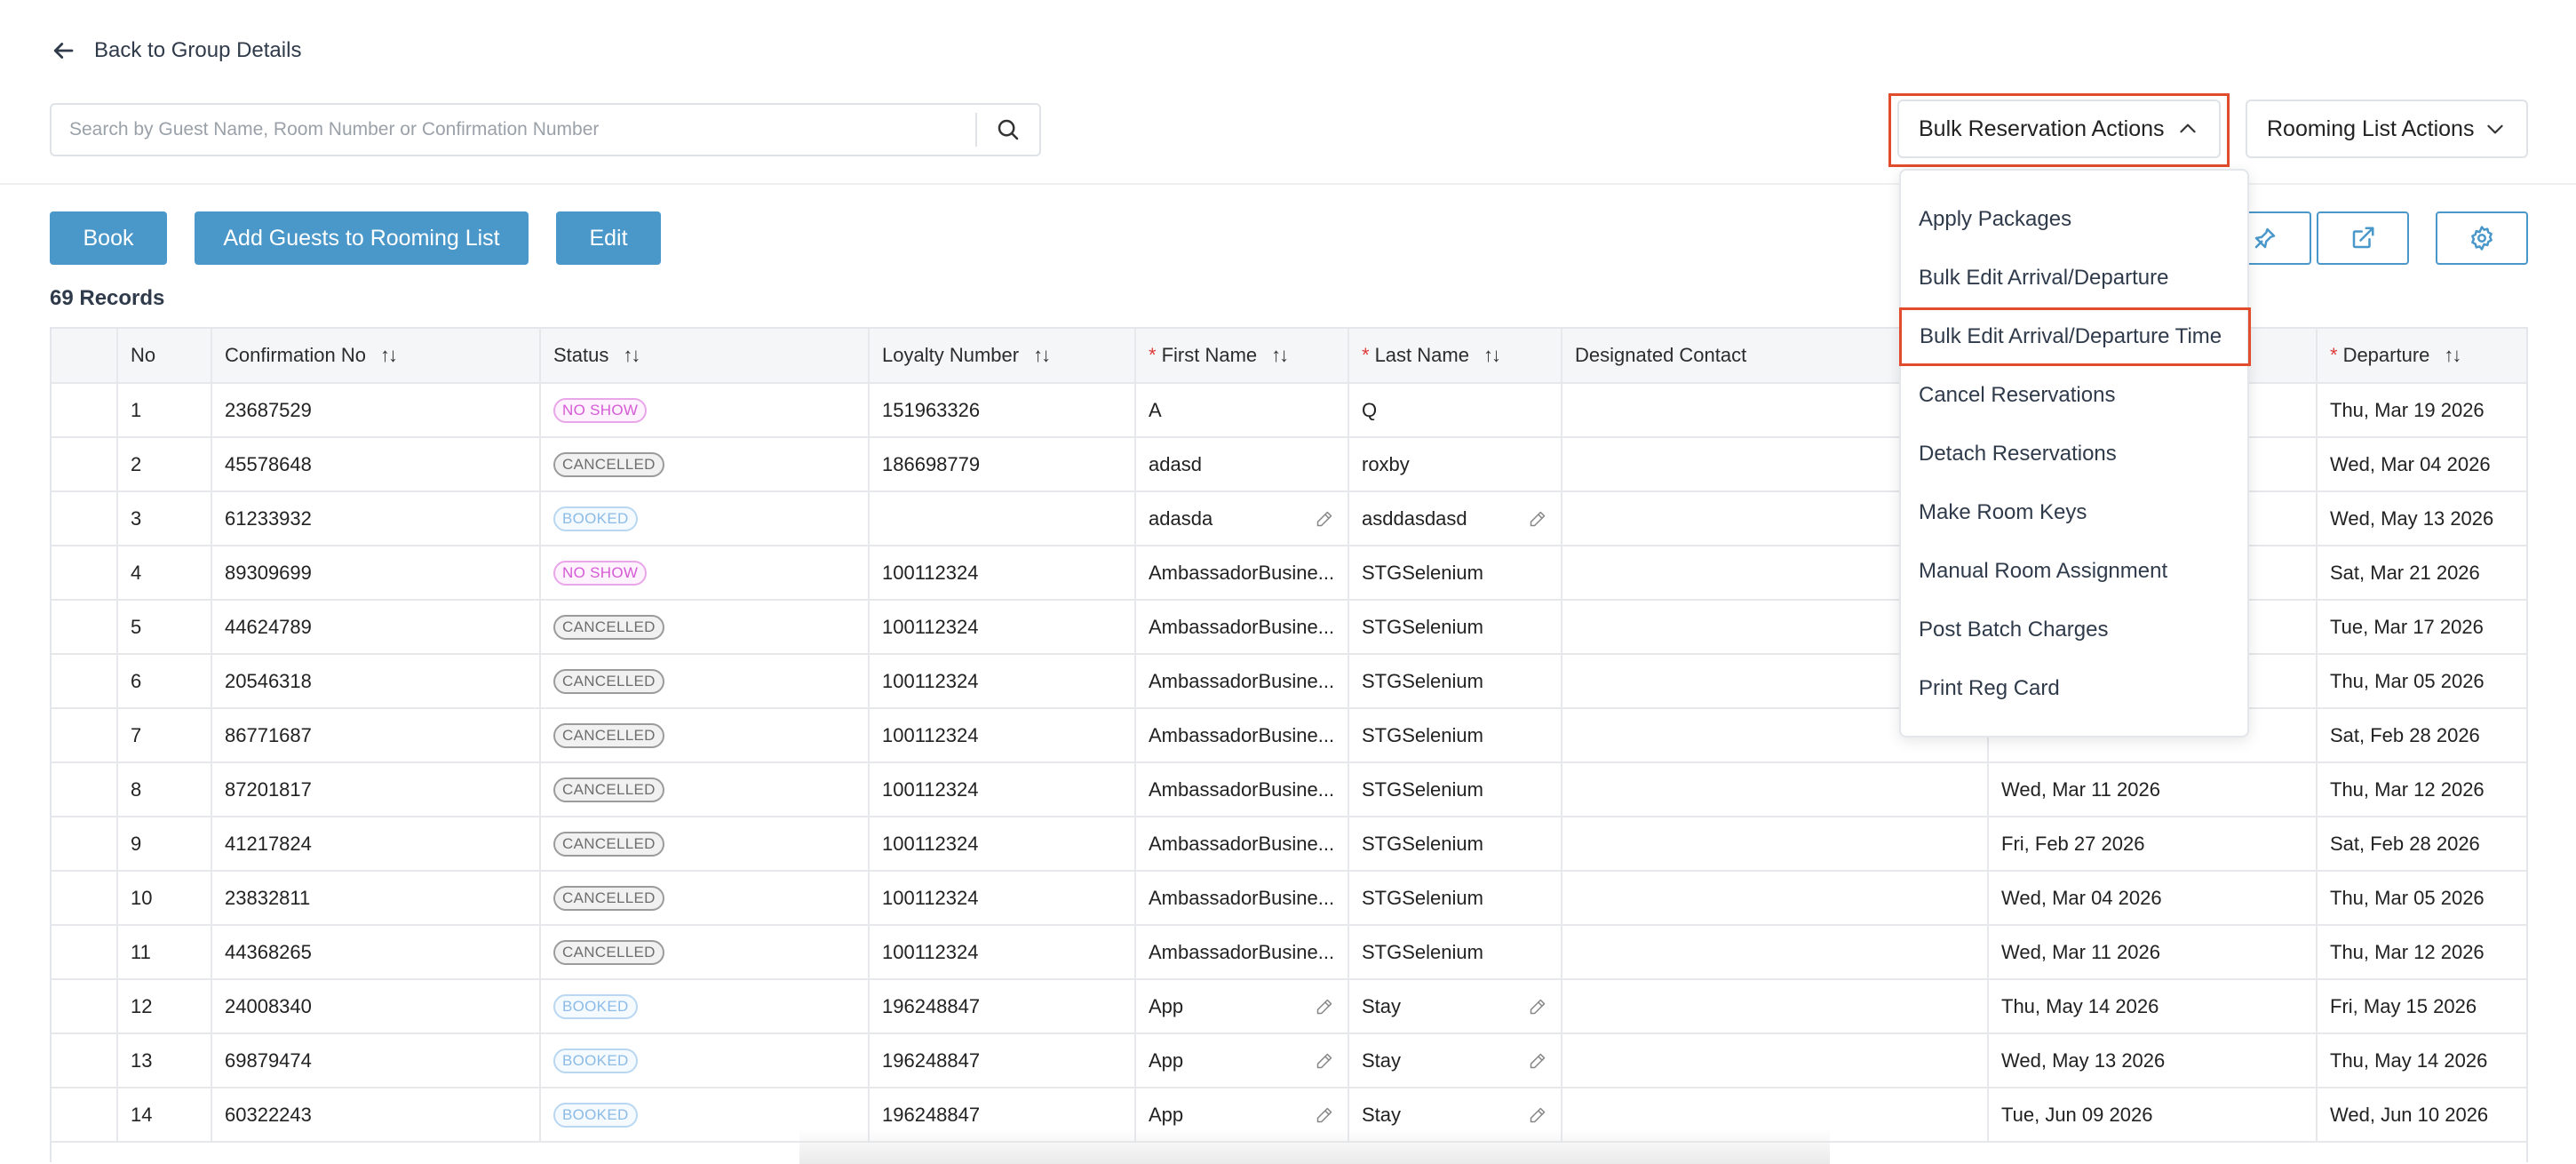 This screenshot has height=1164, width=2576. I want to click on menu-item-bulk-edit-arrival-departure: Bulk Edit Arrival/Departure, so click(2074, 278).